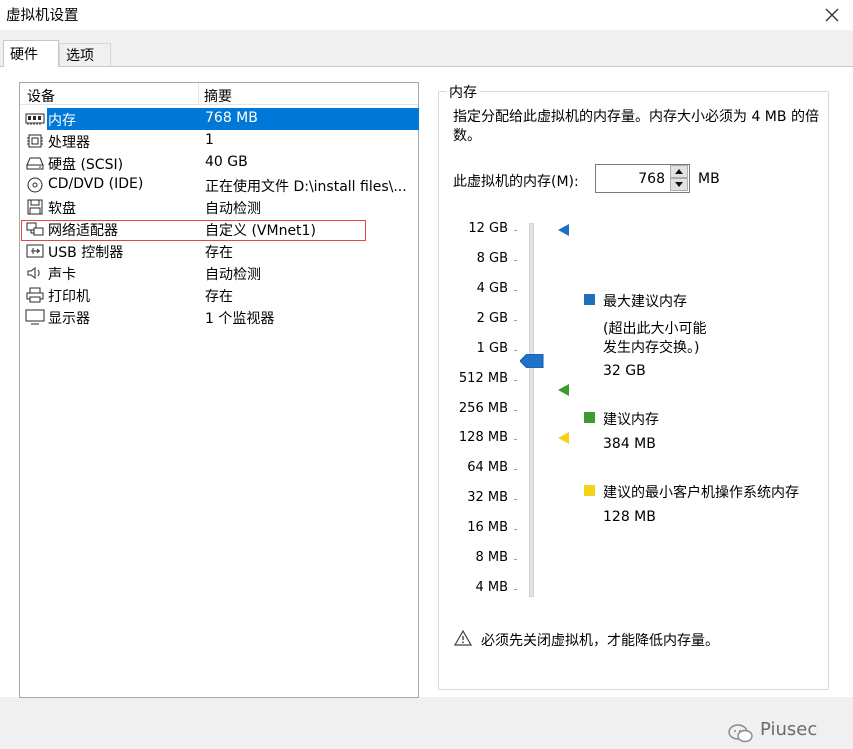 The height and width of the screenshot is (749, 853). Describe the element at coordinates (491, 557) in the screenshot. I see `scale-tick-label: 8 MB` at that location.